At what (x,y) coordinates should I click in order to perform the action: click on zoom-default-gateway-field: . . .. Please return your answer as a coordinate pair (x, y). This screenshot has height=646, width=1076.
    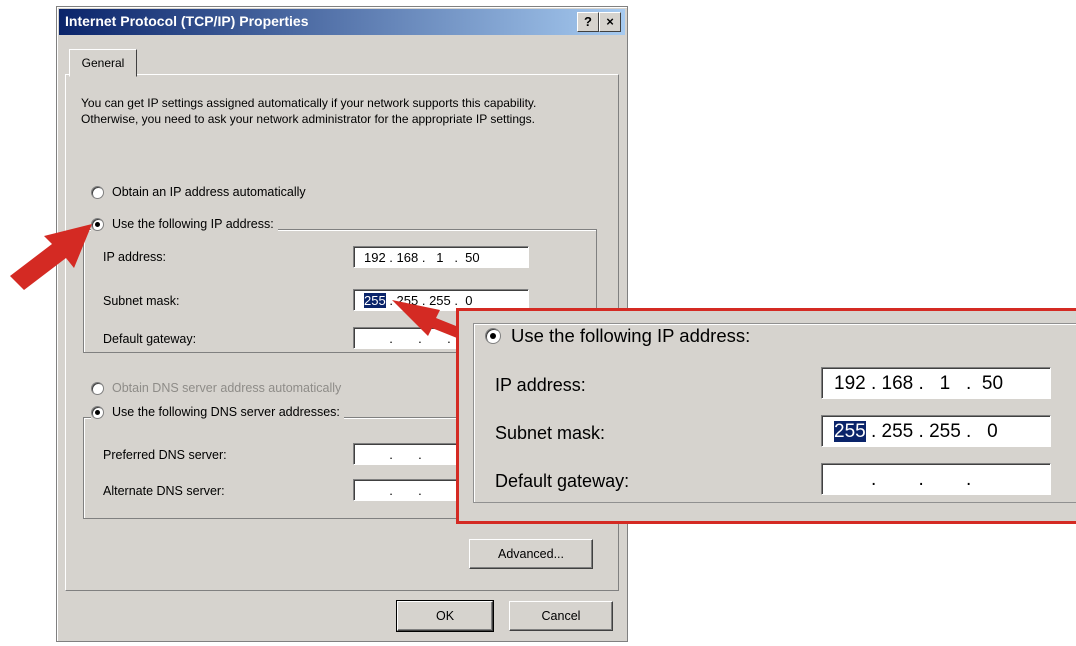
    Looking at the image, I should click on (936, 479).